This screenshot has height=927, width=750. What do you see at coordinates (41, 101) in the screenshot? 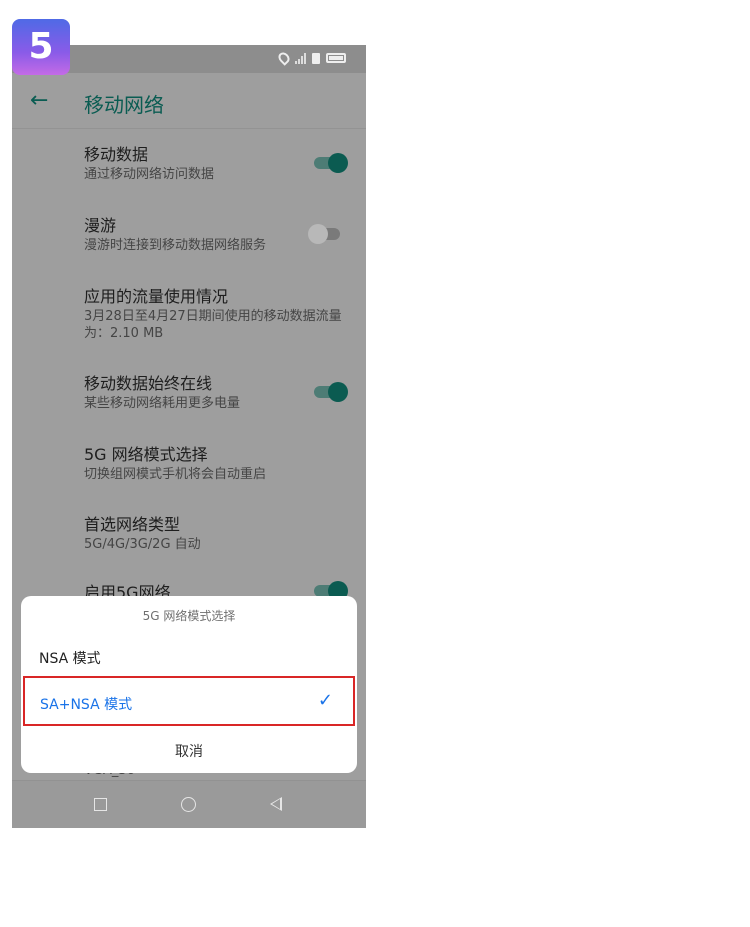
I see `back-arrow-icon: ←` at bounding box center [41, 101].